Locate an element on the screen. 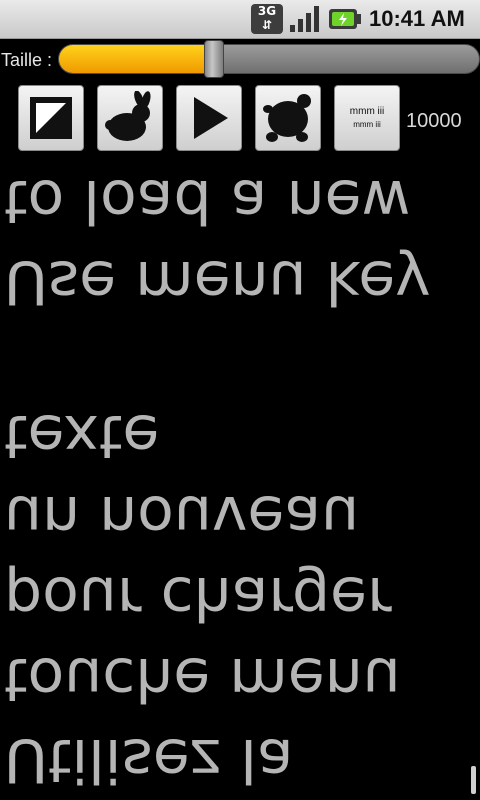 The width and height of the screenshot is (480, 800). slow-down-button is located at coordinates (288, 118).